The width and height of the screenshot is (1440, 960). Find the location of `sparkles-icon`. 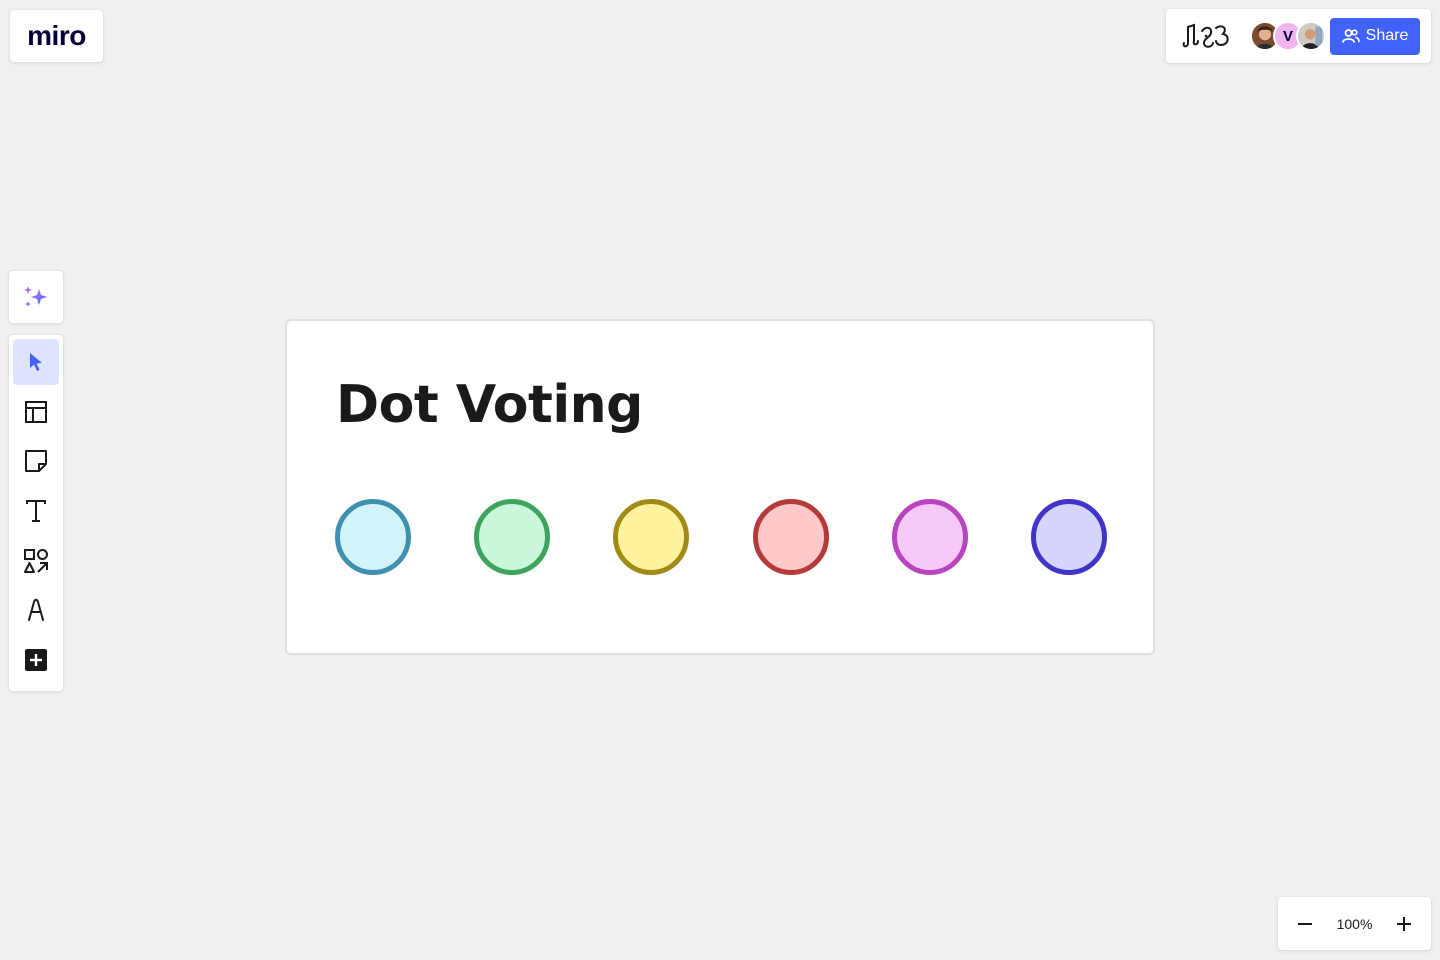

sparkles-icon is located at coordinates (35, 296).